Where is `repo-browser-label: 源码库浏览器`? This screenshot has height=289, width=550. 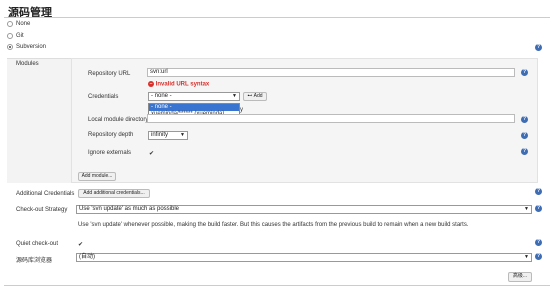
repo-browser-label: 源码库浏览器 is located at coordinates (34, 261).